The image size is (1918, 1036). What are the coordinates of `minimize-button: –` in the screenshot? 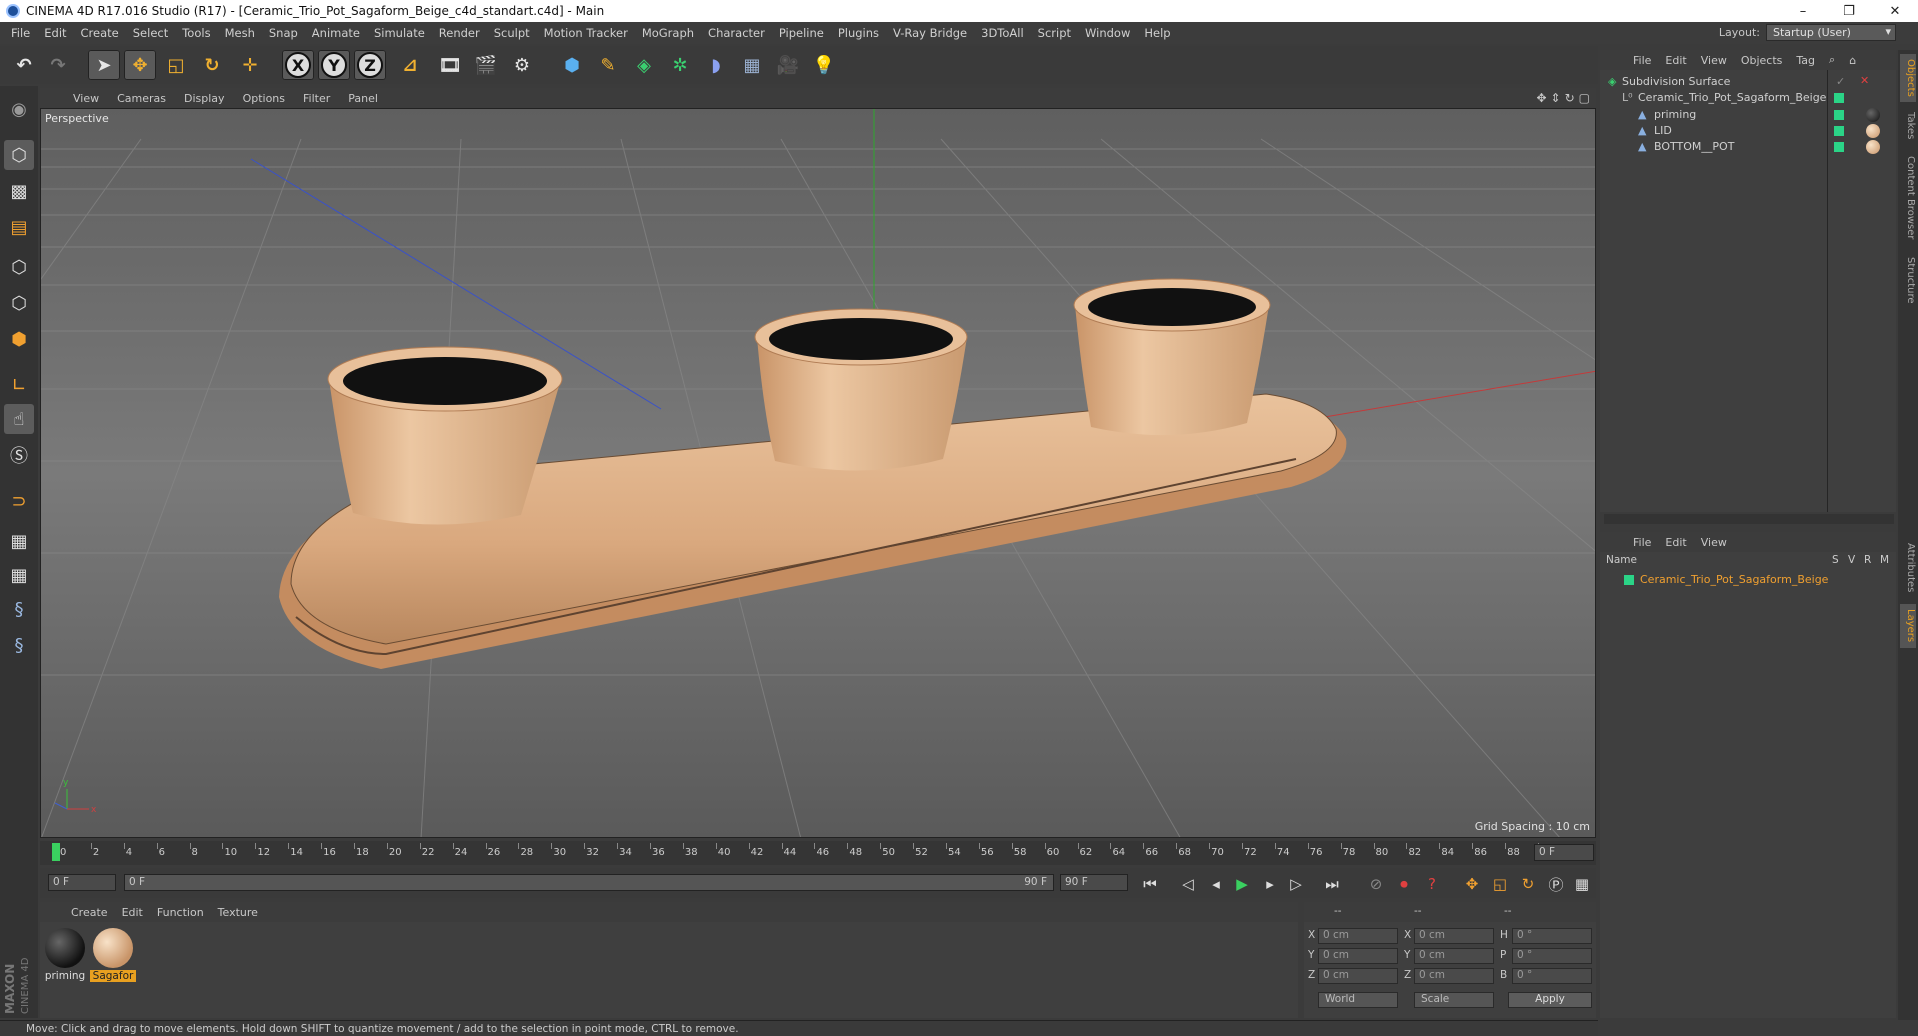 It's located at (1803, 11).